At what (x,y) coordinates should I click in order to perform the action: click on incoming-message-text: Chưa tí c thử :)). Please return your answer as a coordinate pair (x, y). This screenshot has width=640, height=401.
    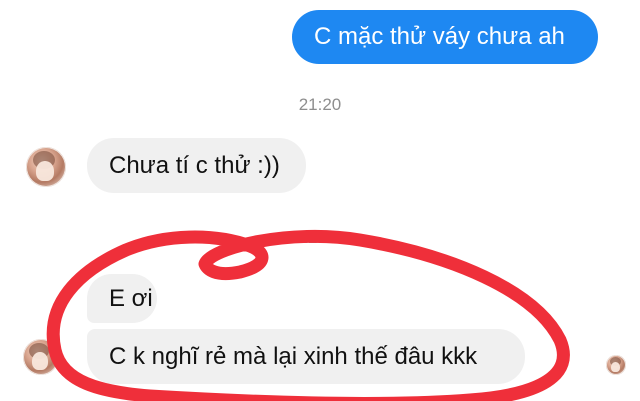
    Looking at the image, I should click on (194, 165).